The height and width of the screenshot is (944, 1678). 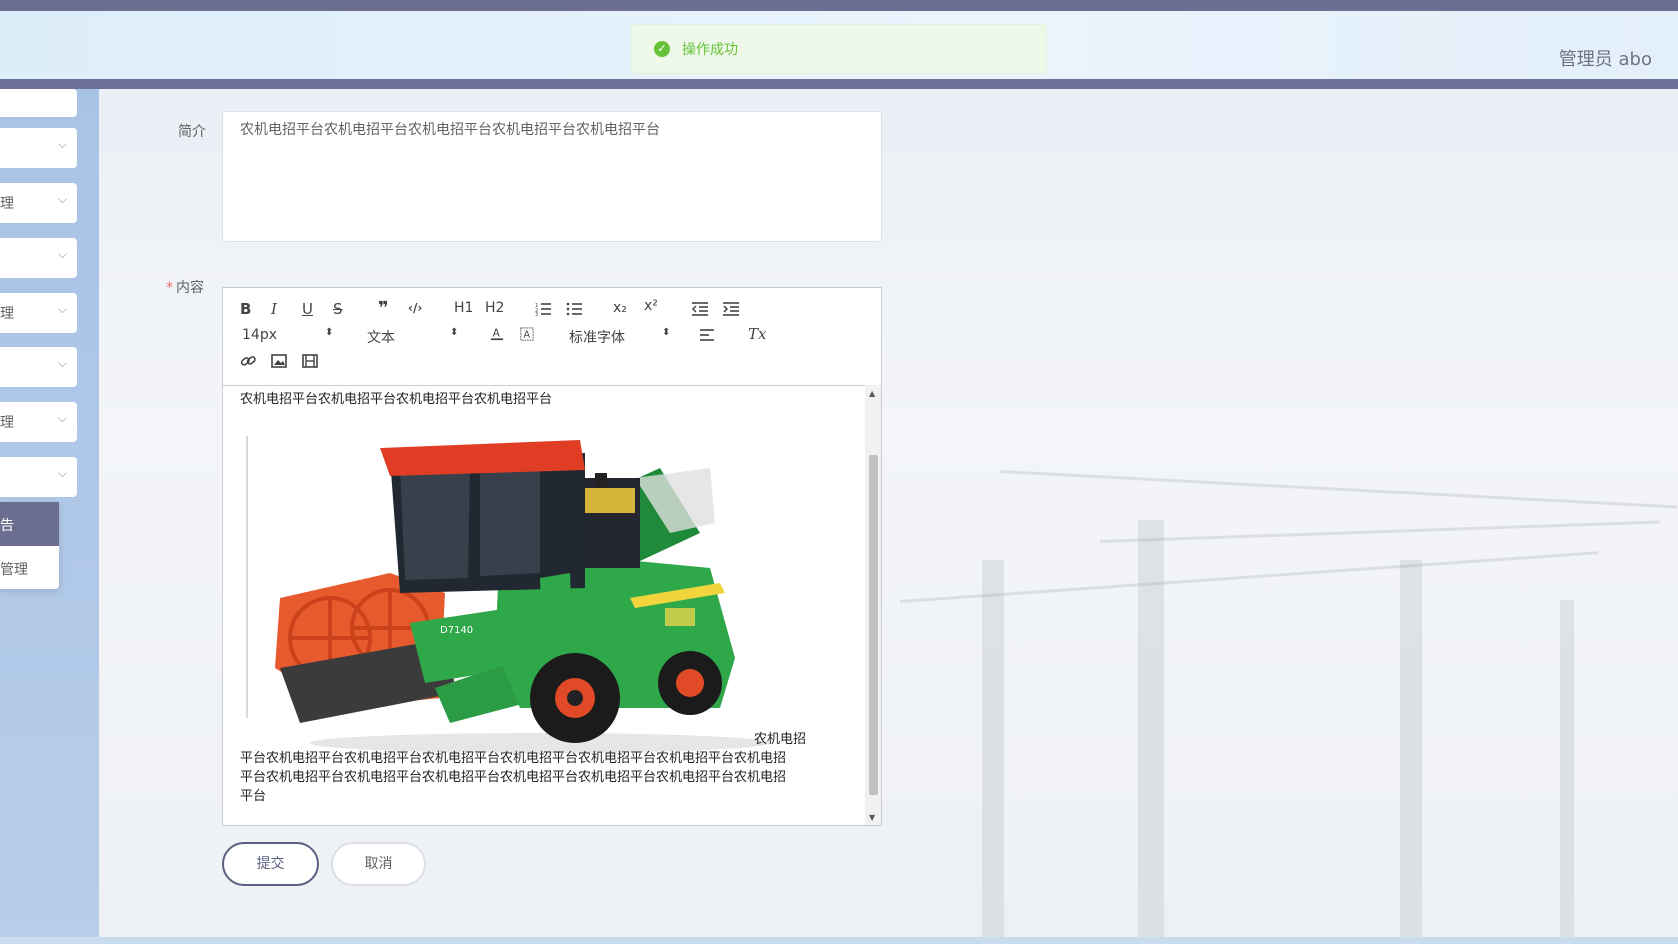 What do you see at coordinates (839, 49) in the screenshot?
I see `success-toast: ✓ 操作成功` at bounding box center [839, 49].